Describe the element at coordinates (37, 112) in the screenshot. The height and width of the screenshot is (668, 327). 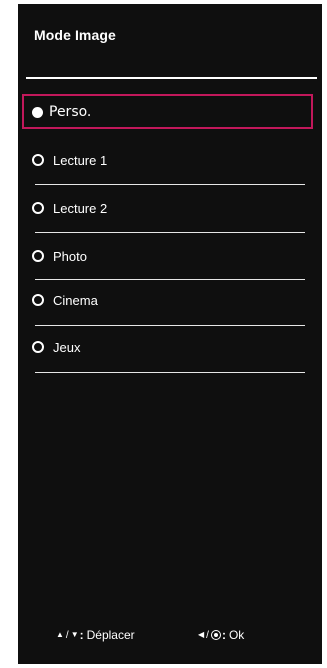
I see `radio-filled-icon` at that location.